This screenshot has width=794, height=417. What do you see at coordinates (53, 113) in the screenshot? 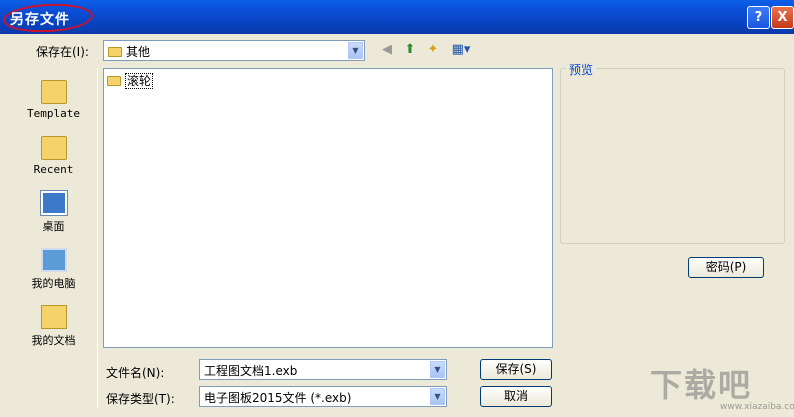
I see `place-label: Template` at bounding box center [53, 113].